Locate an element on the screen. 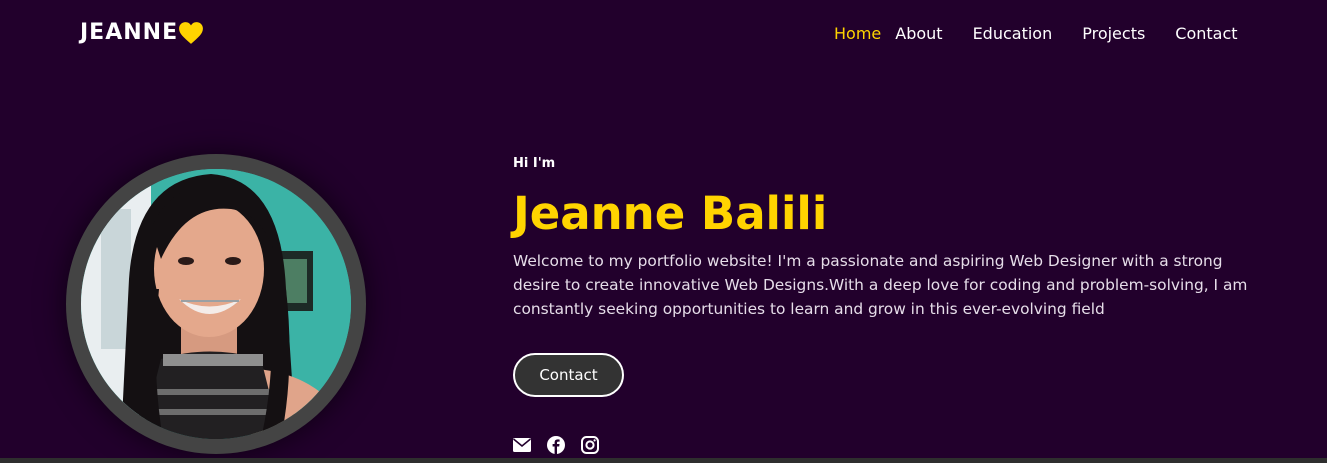 The width and height of the screenshot is (1327, 463). nav-about: About is located at coordinates (918, 33).